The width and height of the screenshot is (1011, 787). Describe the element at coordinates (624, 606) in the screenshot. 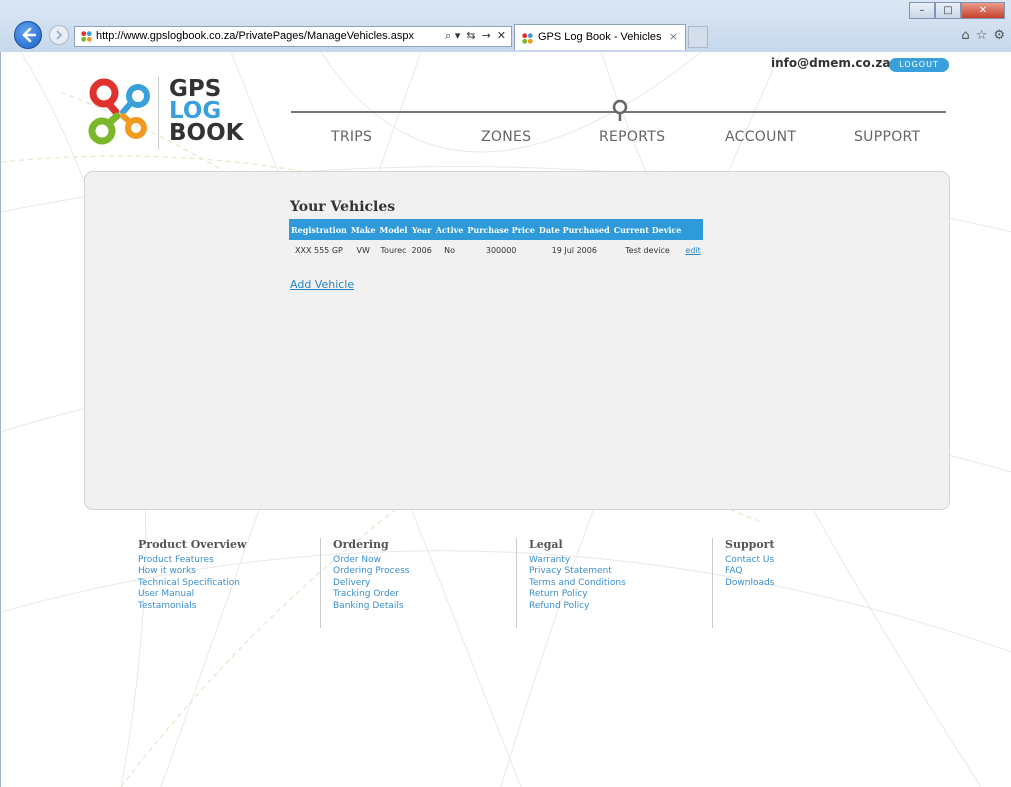

I see `footer-link: Refund Policy` at that location.